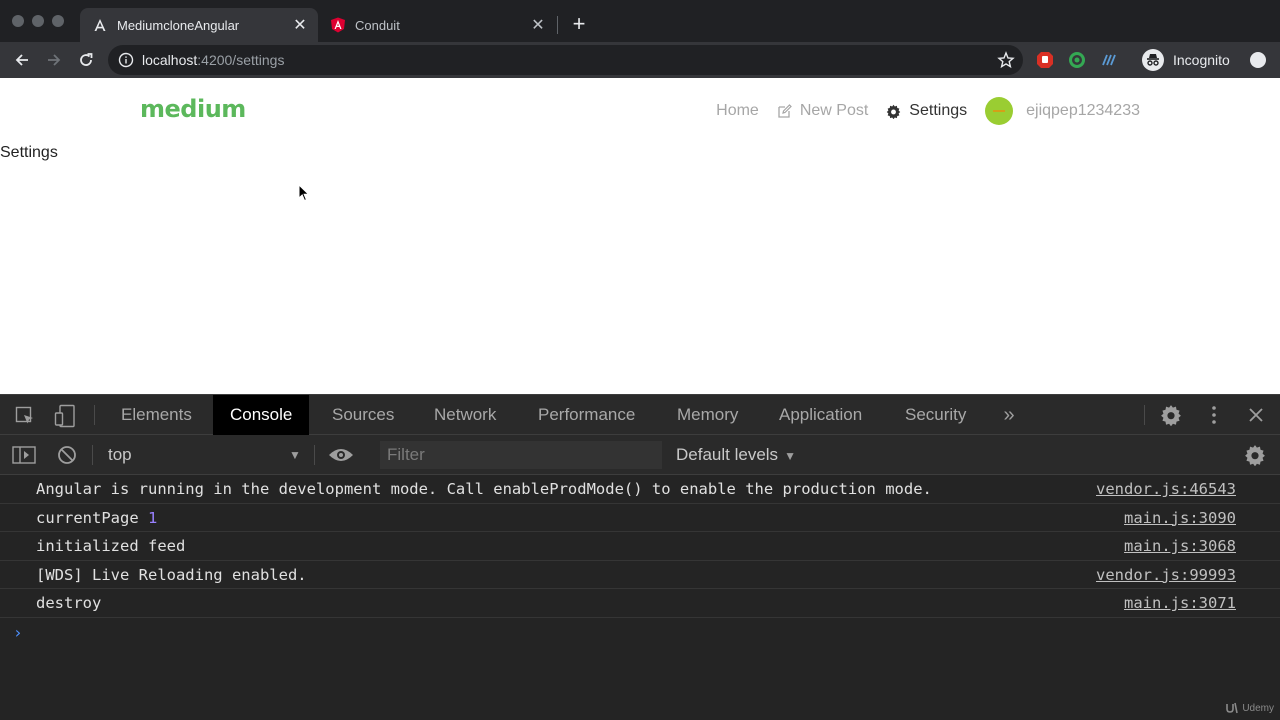 This screenshot has width=1280, height=720. Describe the element at coordinates (1109, 60) in the screenshot. I see `grammar-extension-icon` at that location.